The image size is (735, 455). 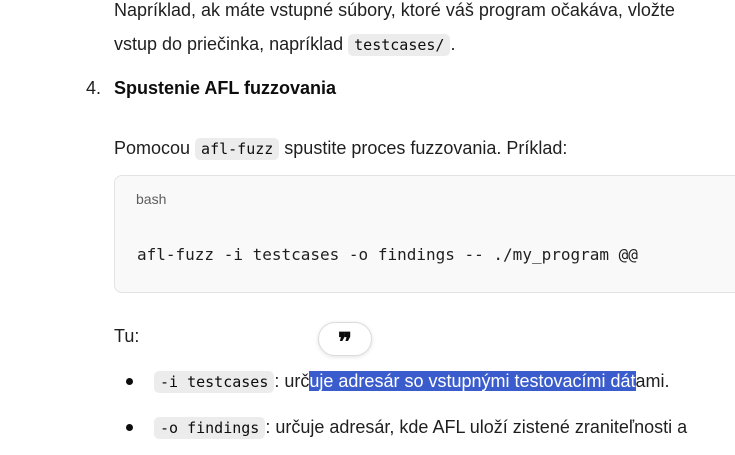 I want to click on inline-code-o-findings: -o findings, so click(x=210, y=428).